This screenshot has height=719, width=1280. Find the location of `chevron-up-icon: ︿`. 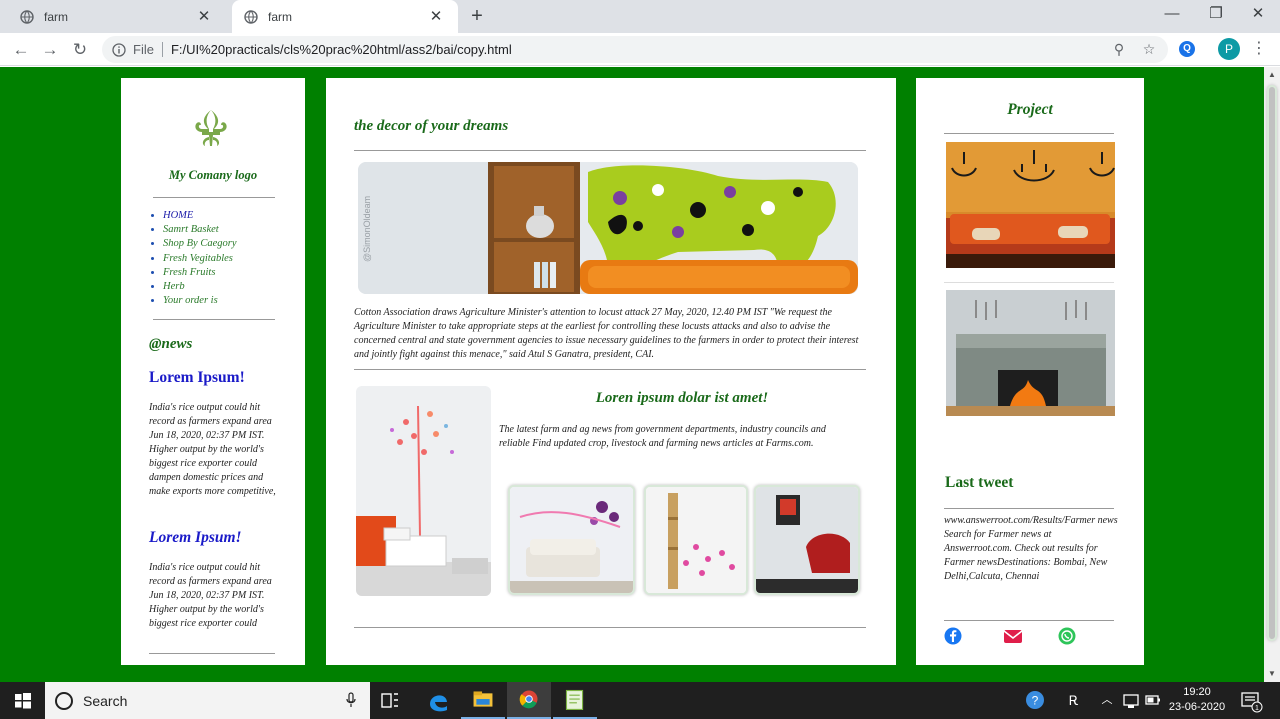

chevron-up-icon: ︿ is located at coordinates (1107, 700).